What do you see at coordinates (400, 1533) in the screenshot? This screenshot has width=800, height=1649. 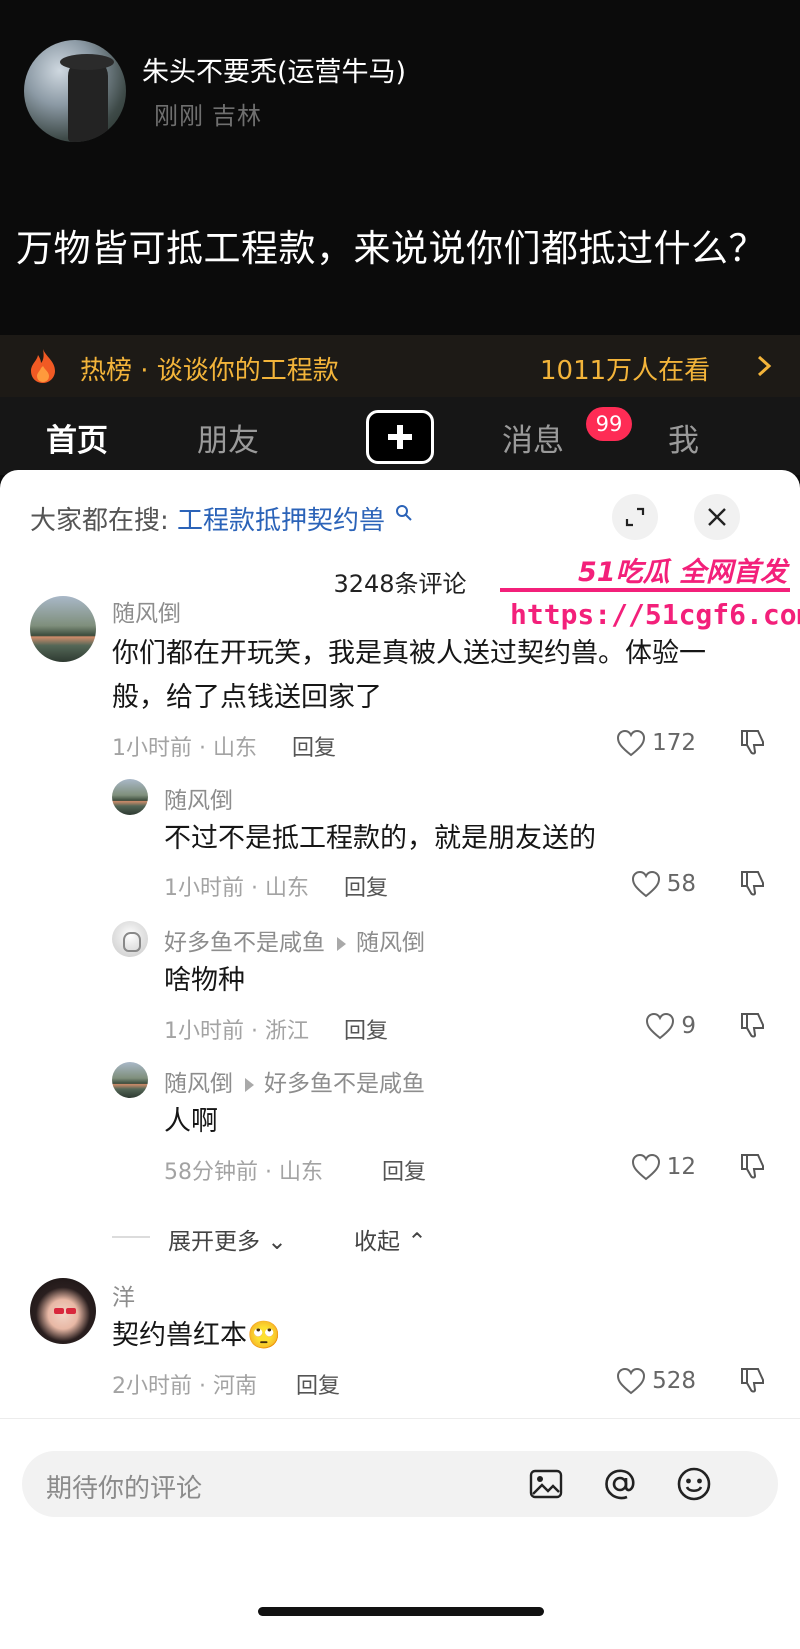 I see `comment-input-bar: 期待你的评论` at bounding box center [400, 1533].